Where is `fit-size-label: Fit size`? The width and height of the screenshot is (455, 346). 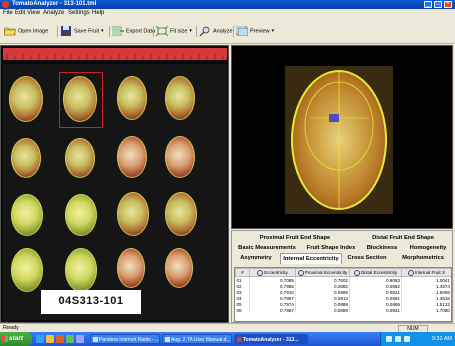
fit-size-label: Fit size is located at coordinates (179, 31).